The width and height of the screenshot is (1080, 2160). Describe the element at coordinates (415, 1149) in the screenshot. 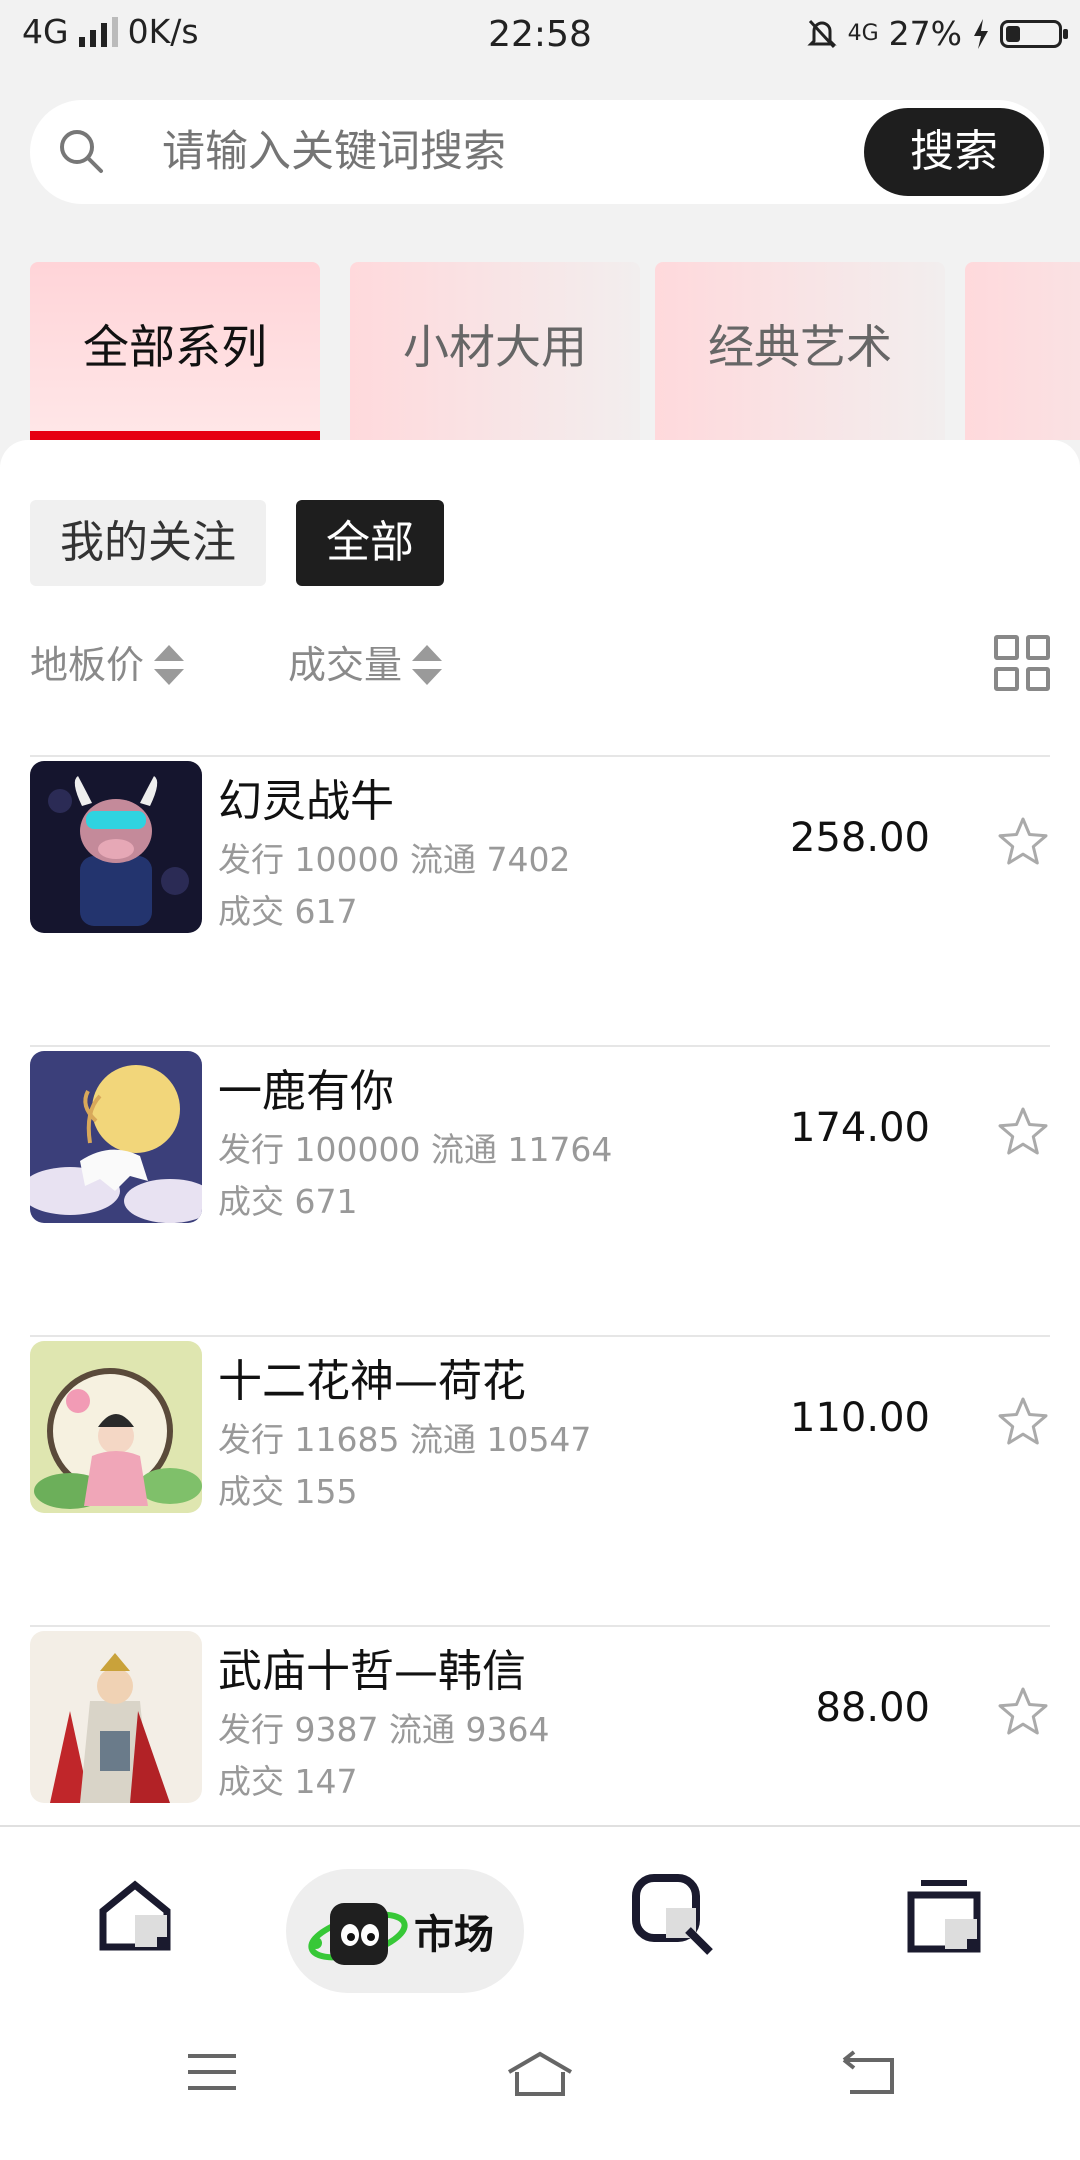

I see `item-supply: 发行 100000 流通 11764` at that location.